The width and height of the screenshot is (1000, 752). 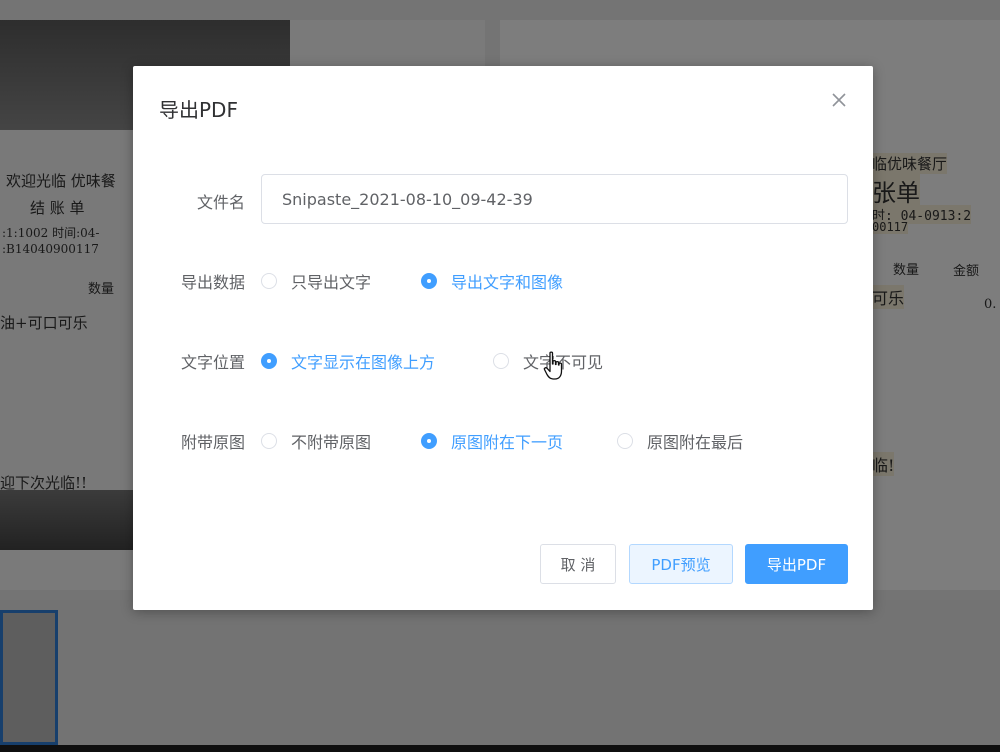 I want to click on export-pdf-button: 导出PDF, so click(x=796, y=564).